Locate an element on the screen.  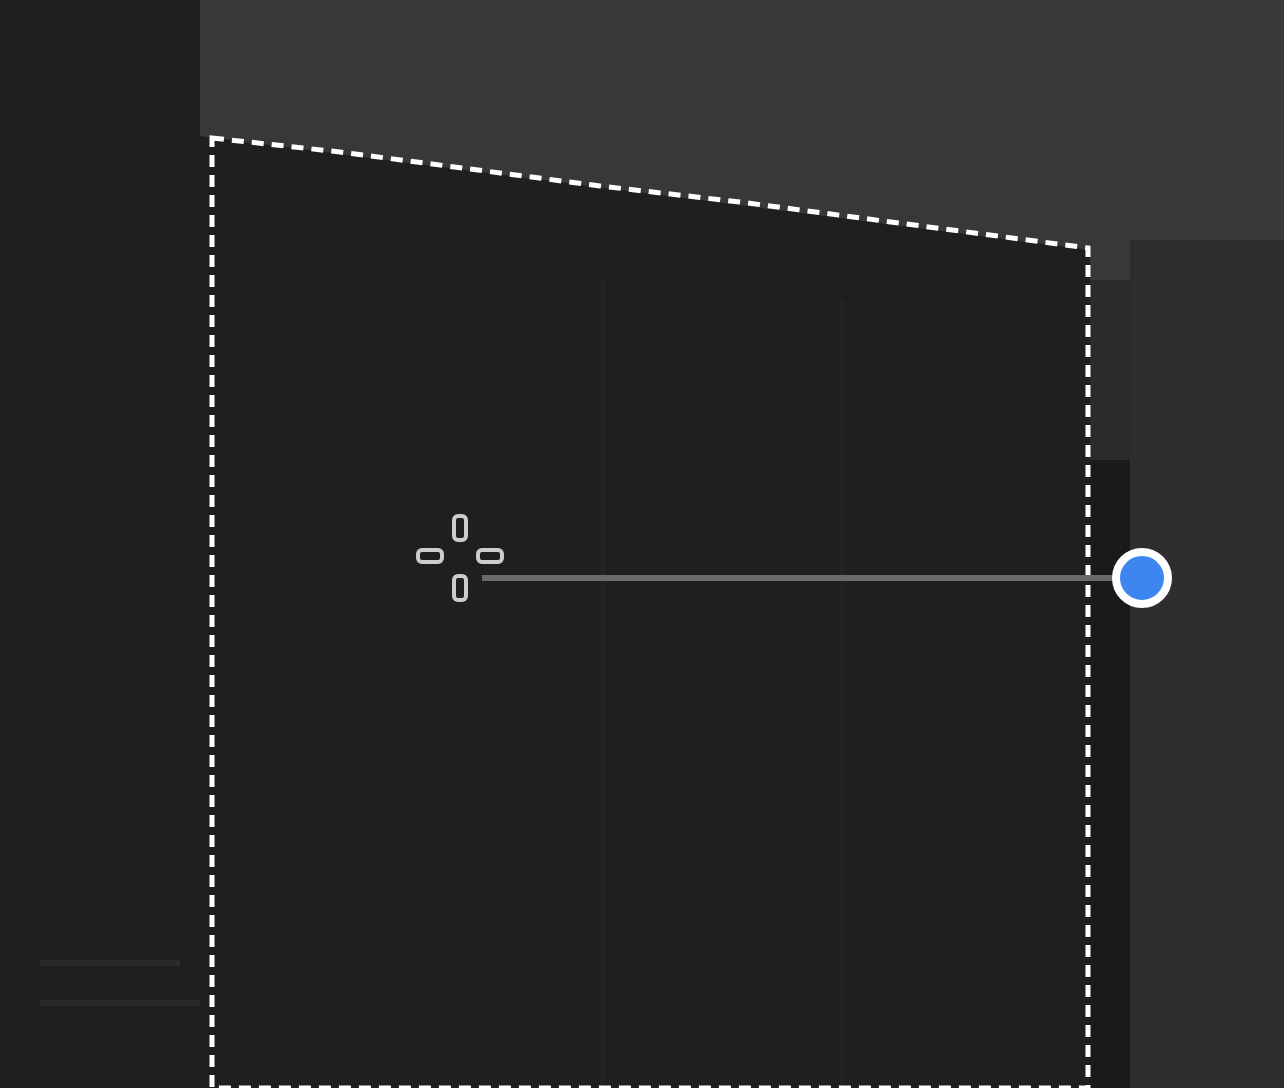
move-cursor-icon is located at coordinates (460, 558).